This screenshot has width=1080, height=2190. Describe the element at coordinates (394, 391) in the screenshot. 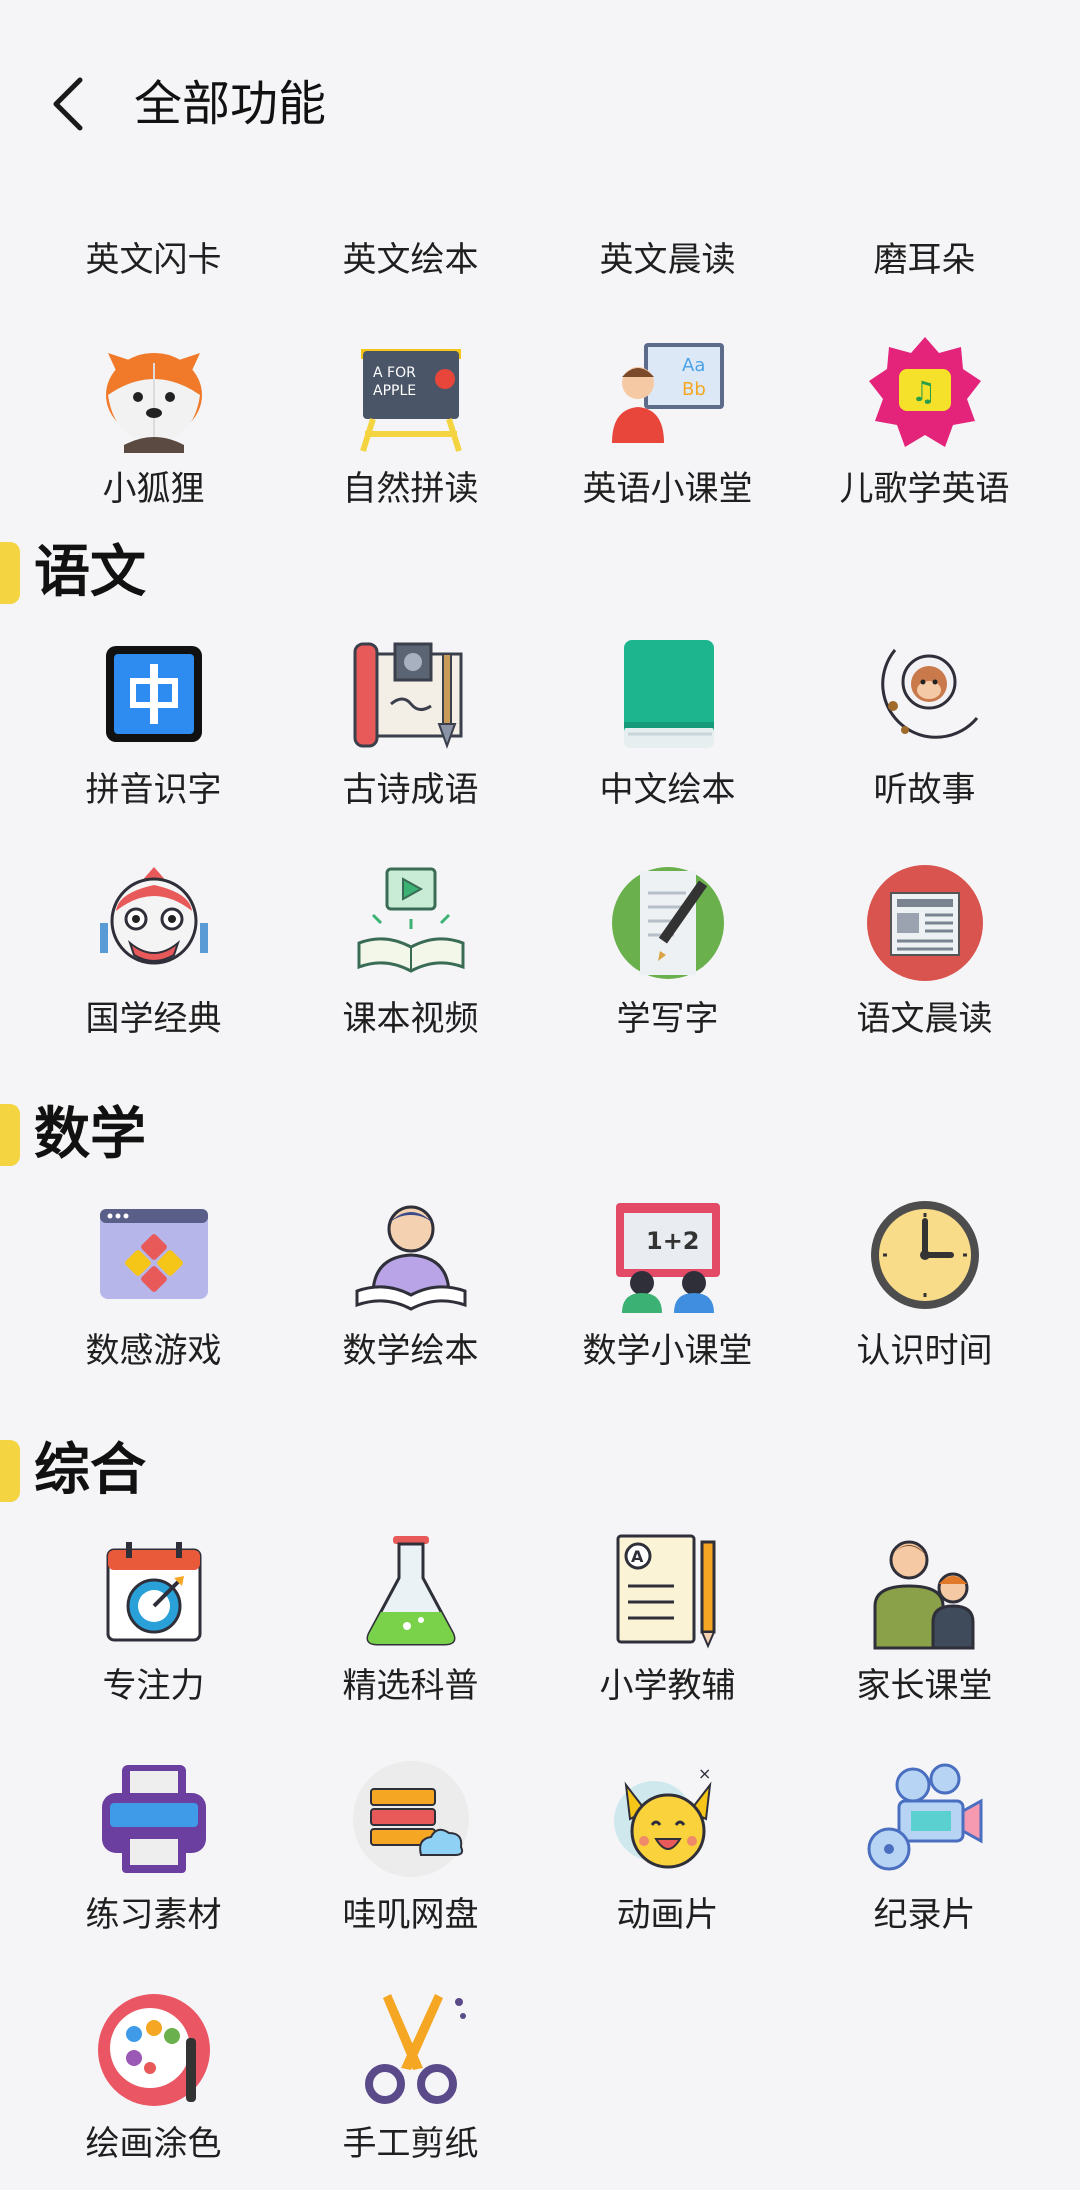

I see `svg-text: APPLE` at that location.